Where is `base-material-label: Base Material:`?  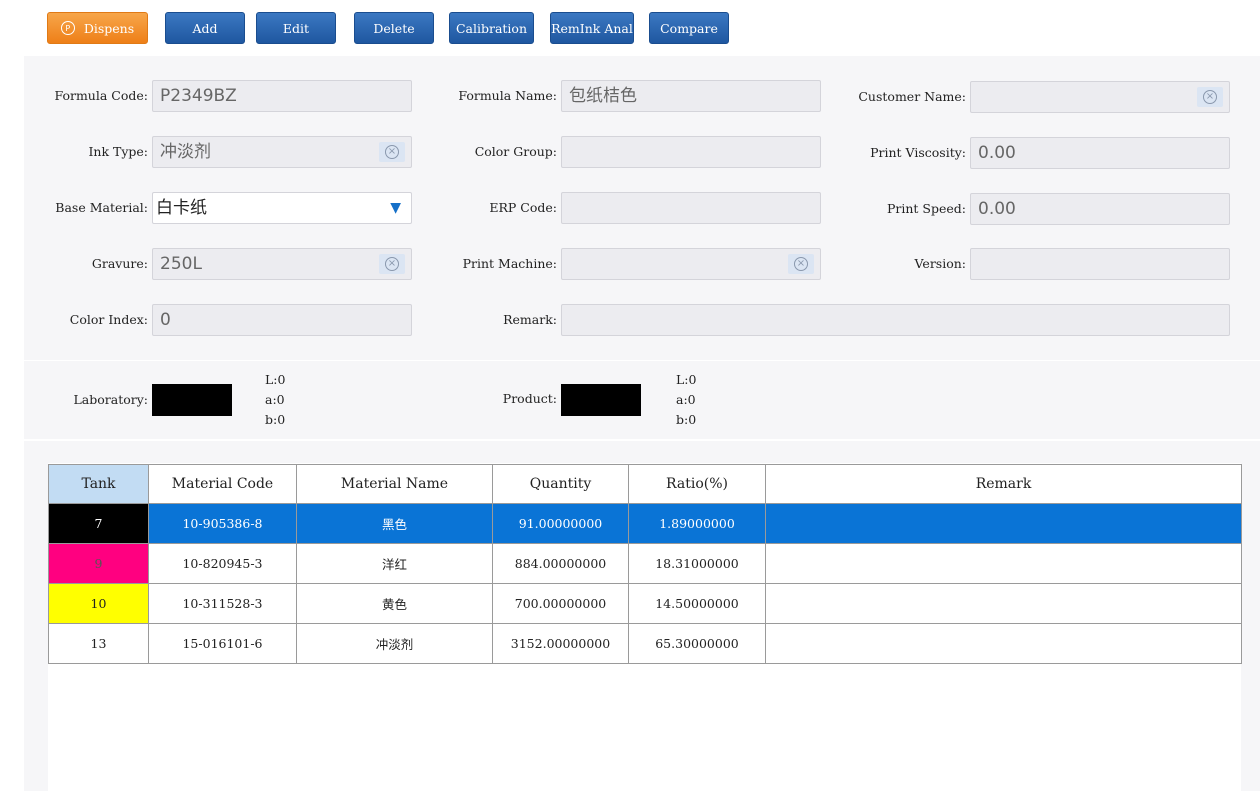 base-material-label: Base Material: is located at coordinates (101, 207).